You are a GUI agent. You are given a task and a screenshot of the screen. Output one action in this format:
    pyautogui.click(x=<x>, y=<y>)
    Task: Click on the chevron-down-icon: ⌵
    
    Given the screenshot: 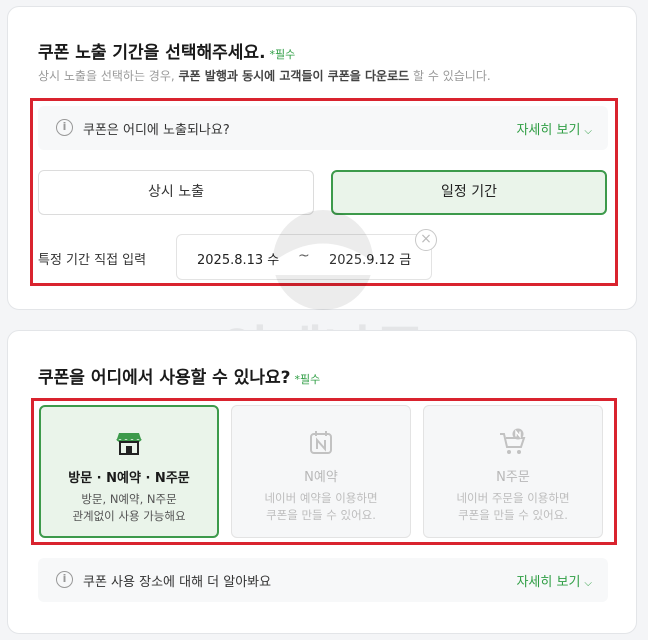 What is the action you would take?
    pyautogui.click(x=588, y=583)
    